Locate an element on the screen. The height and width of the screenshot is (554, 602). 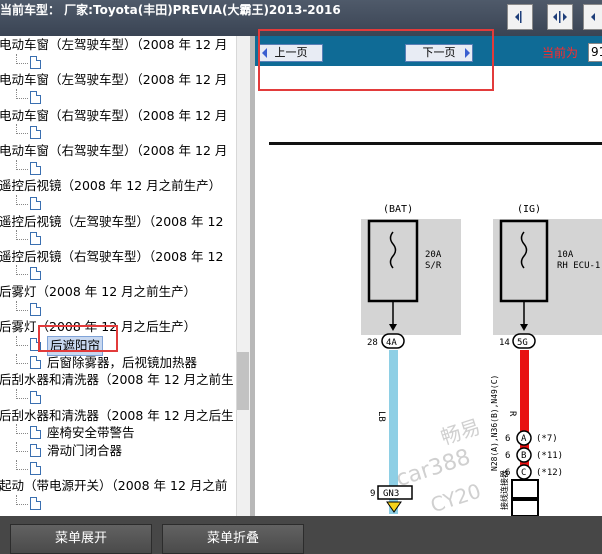
junction-box-bottom is located at coordinates (525, 507).